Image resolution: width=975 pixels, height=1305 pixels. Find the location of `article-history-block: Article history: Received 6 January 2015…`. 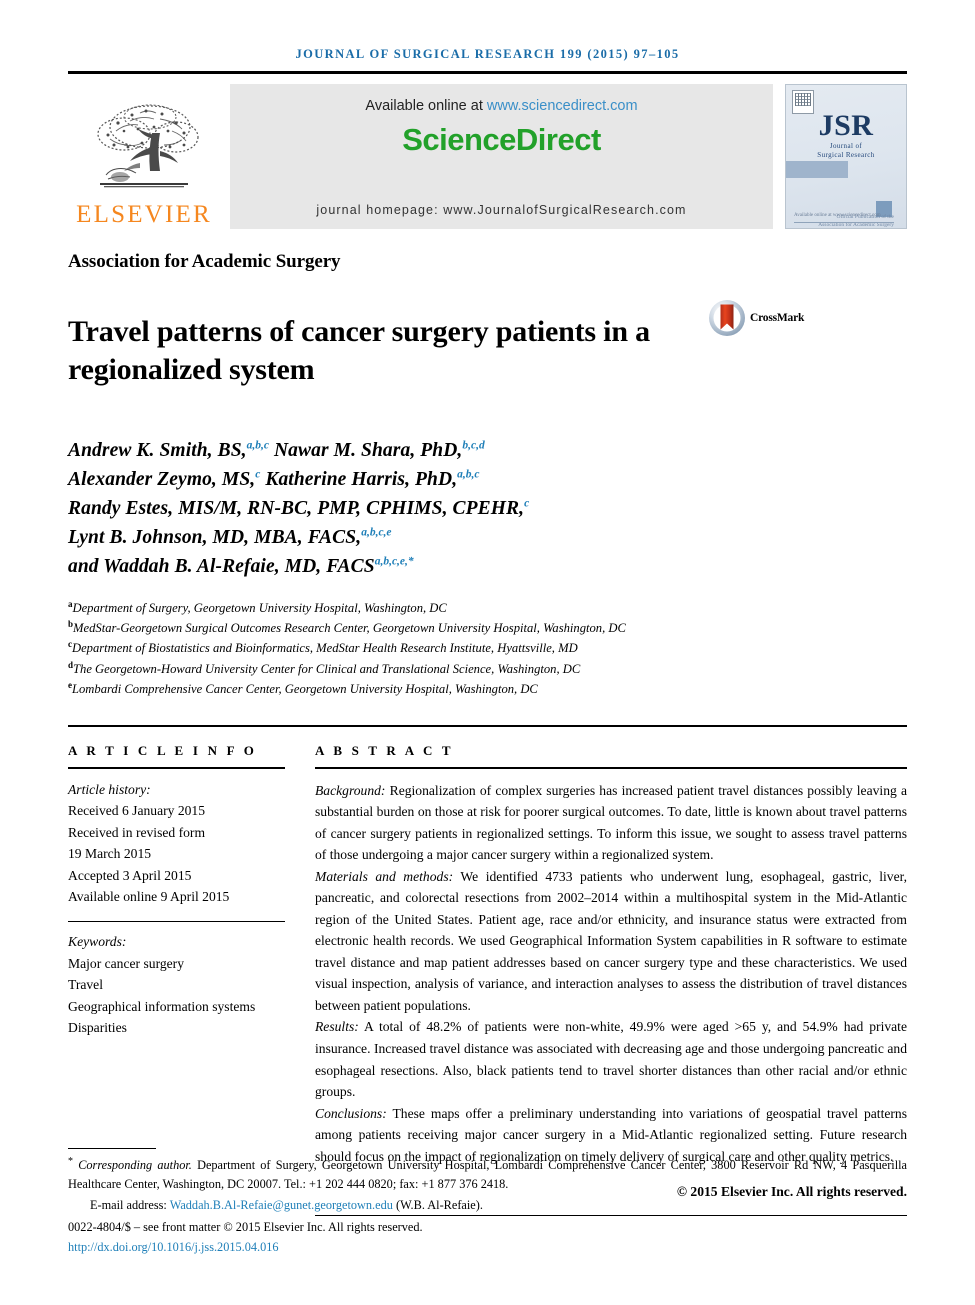

article-history-block: Article history: Received 6 January 2015… is located at coordinates (176, 838).